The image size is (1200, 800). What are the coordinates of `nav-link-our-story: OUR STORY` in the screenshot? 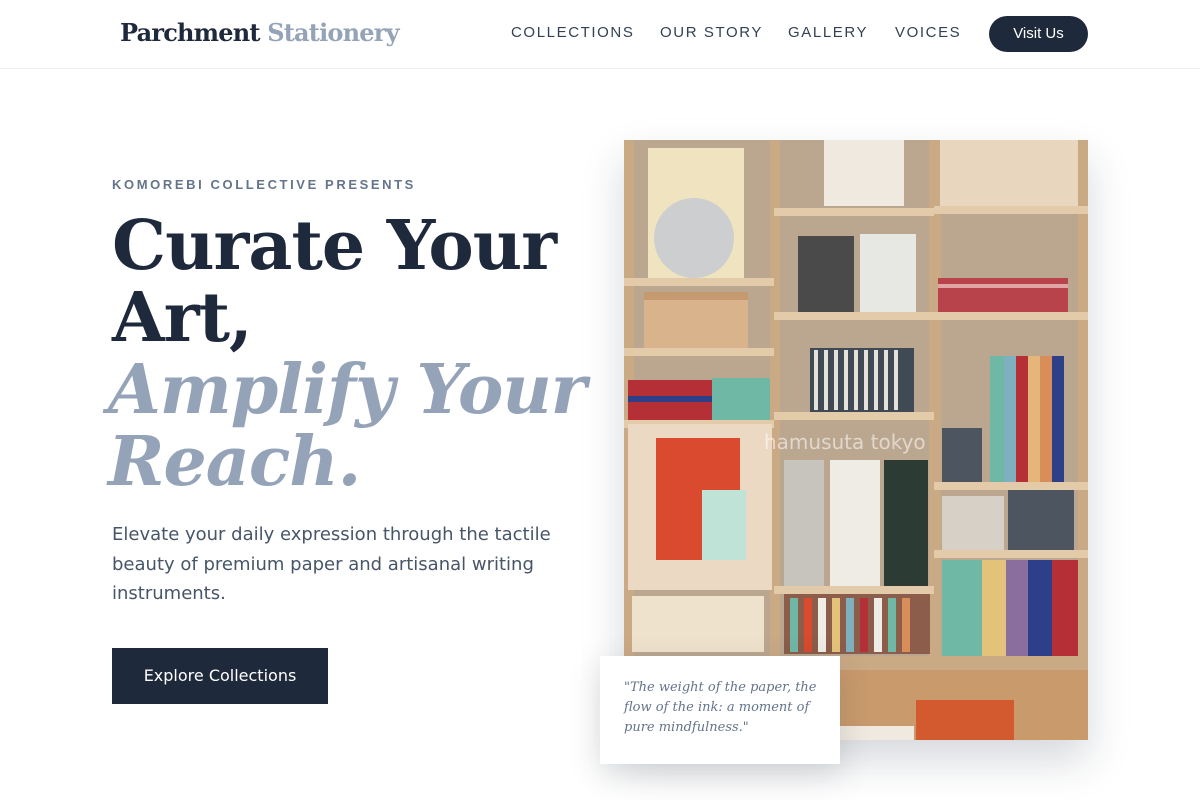 It's located at (711, 32).